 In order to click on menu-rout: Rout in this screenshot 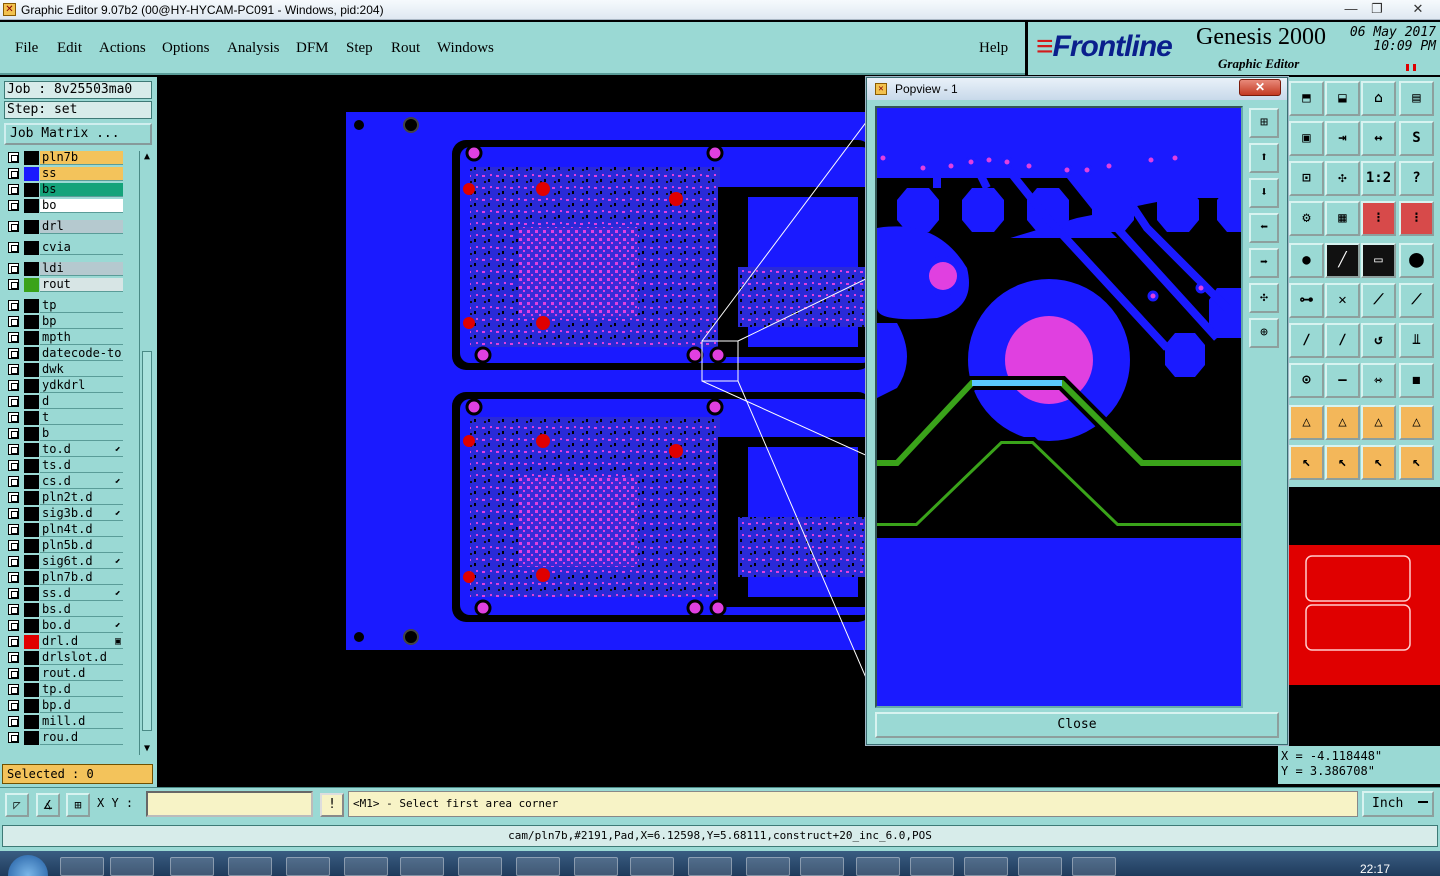, I will do `click(405, 48)`.